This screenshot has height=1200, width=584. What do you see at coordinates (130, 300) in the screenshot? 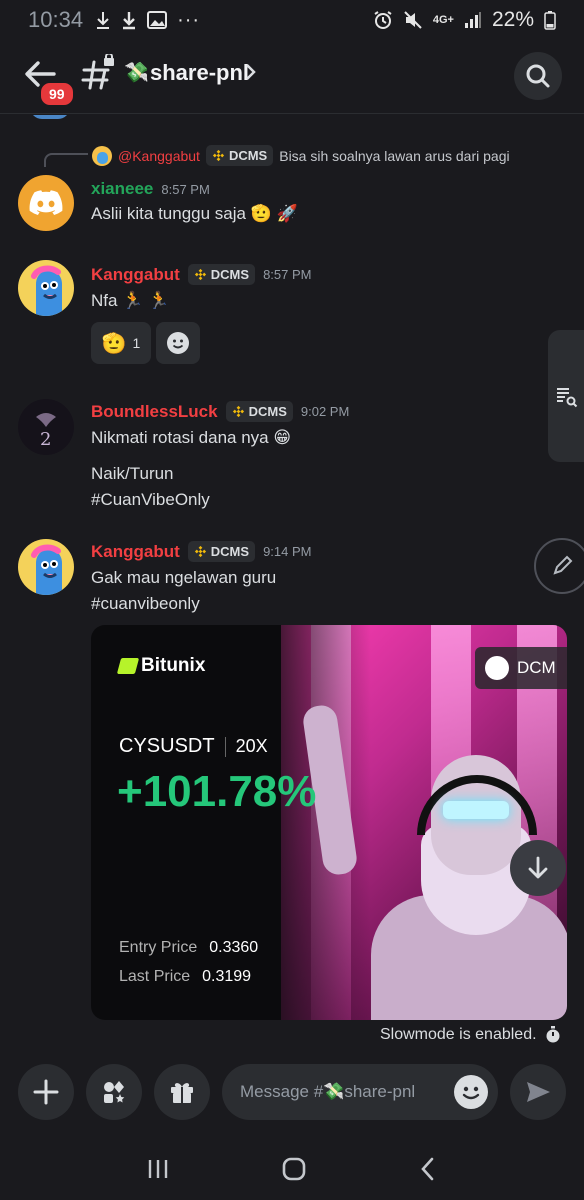
I see `message-text: Nfa 🏃 🏃` at bounding box center [130, 300].